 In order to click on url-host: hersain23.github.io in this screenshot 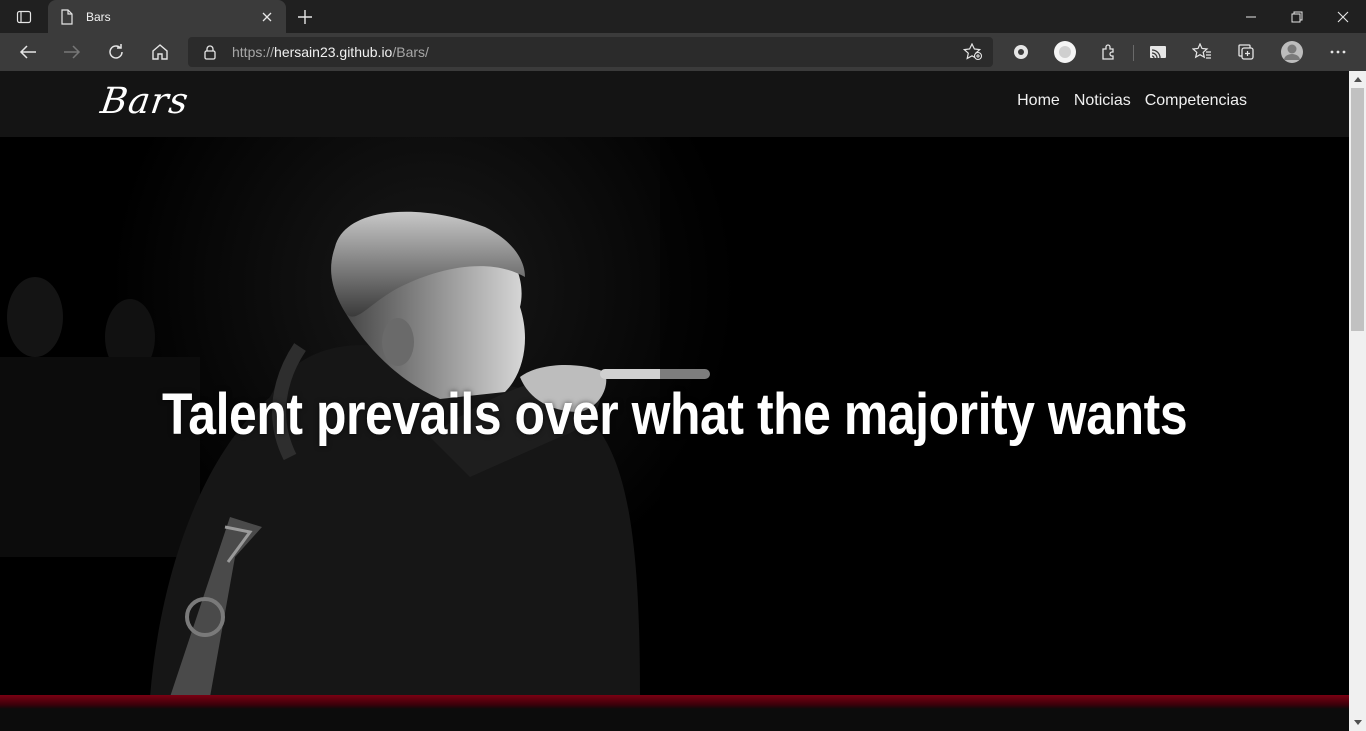, I will do `click(333, 52)`.